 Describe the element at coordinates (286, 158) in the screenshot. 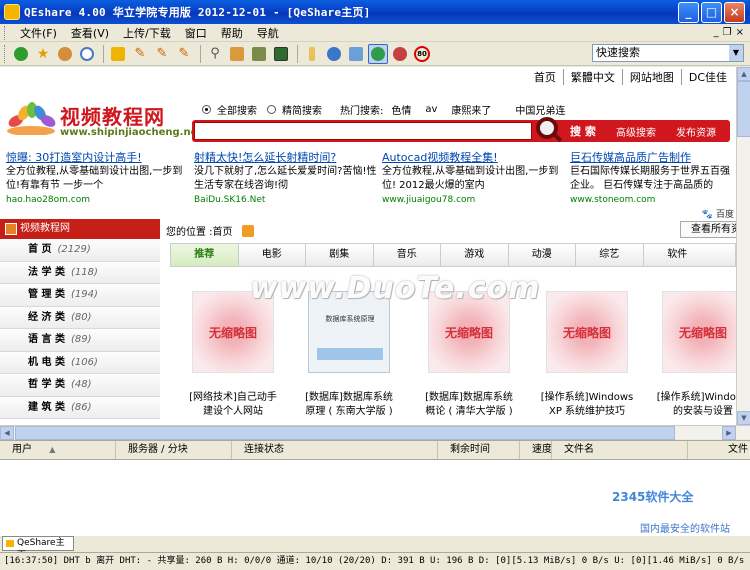

I see `ad-title: 射精太快!怎么延长射精时间?` at that location.